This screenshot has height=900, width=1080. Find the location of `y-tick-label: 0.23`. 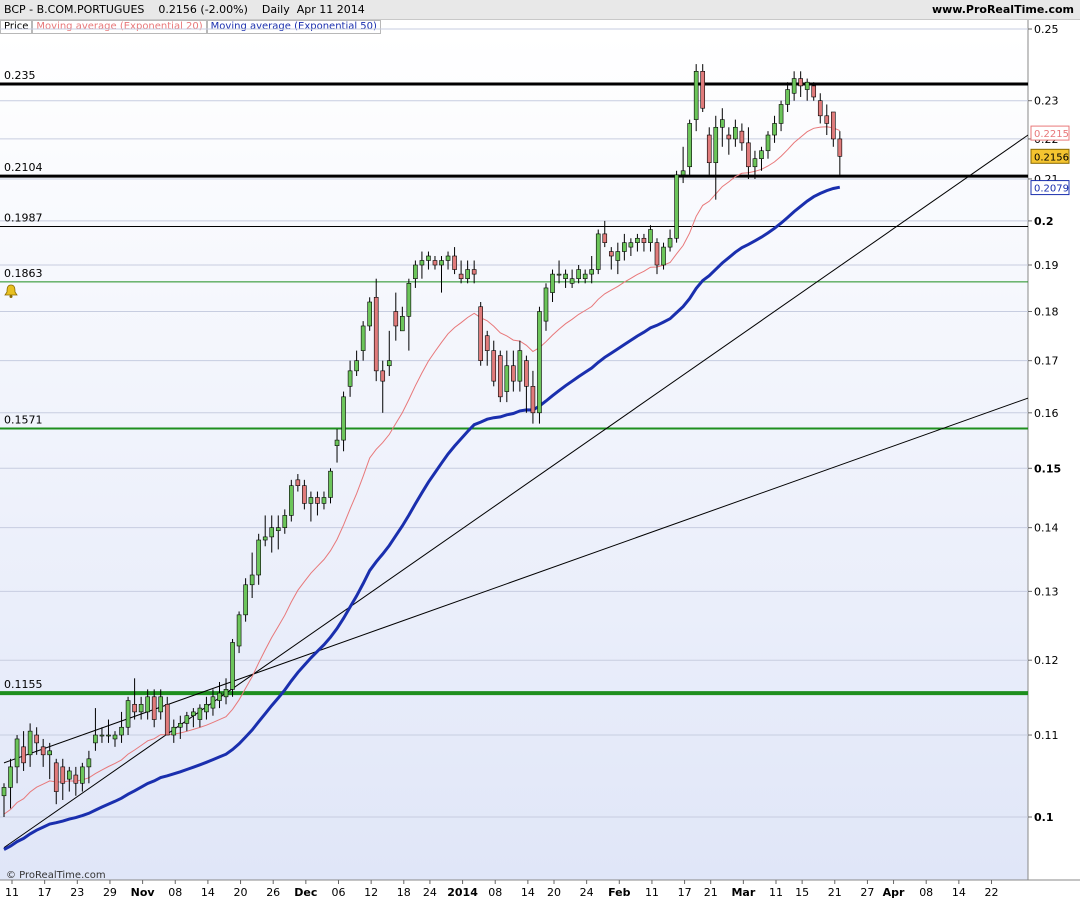

y-tick-label: 0.23 is located at coordinates (1046, 101).